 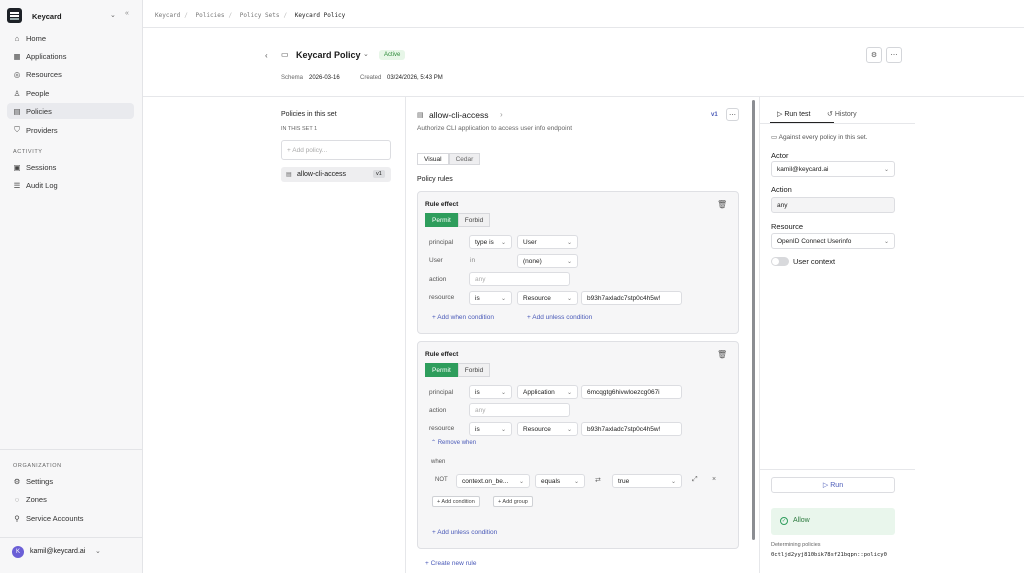 What do you see at coordinates (833, 241) in the screenshot?
I see `resource-run-select: OpenID Connect Userinfo ⌄` at bounding box center [833, 241].